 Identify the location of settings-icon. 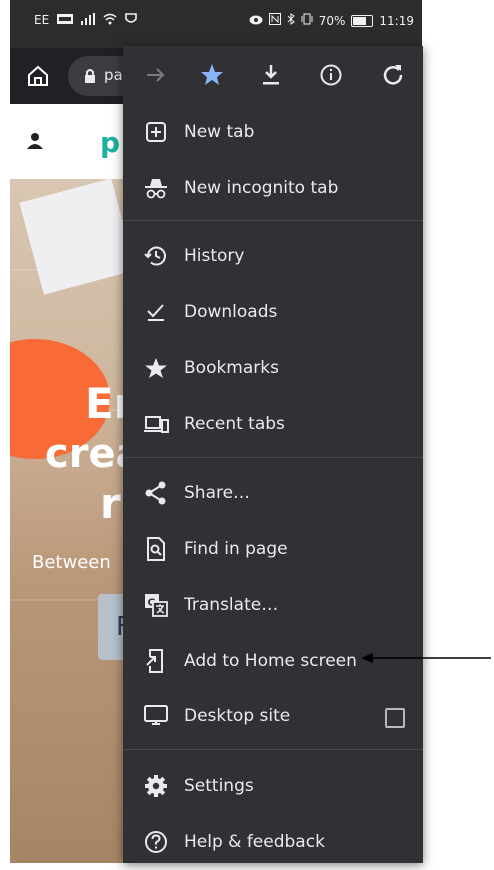
(156, 786).